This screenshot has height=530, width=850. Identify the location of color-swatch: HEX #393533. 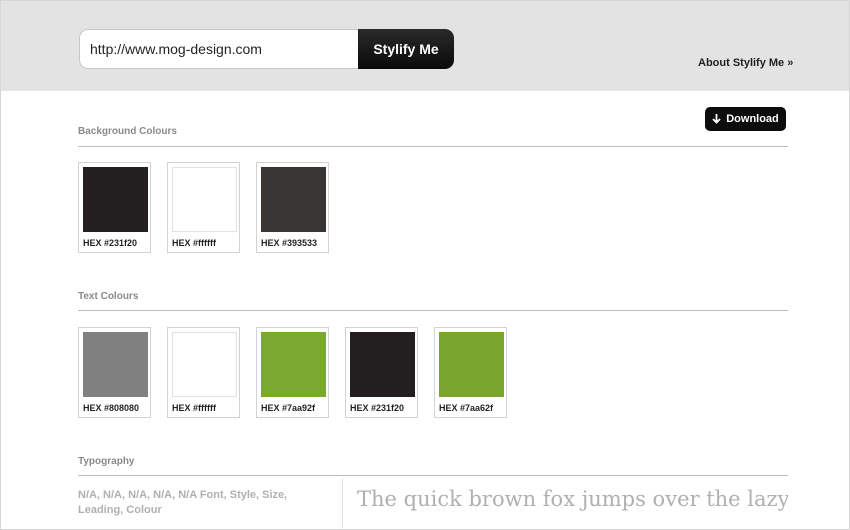
(292, 207).